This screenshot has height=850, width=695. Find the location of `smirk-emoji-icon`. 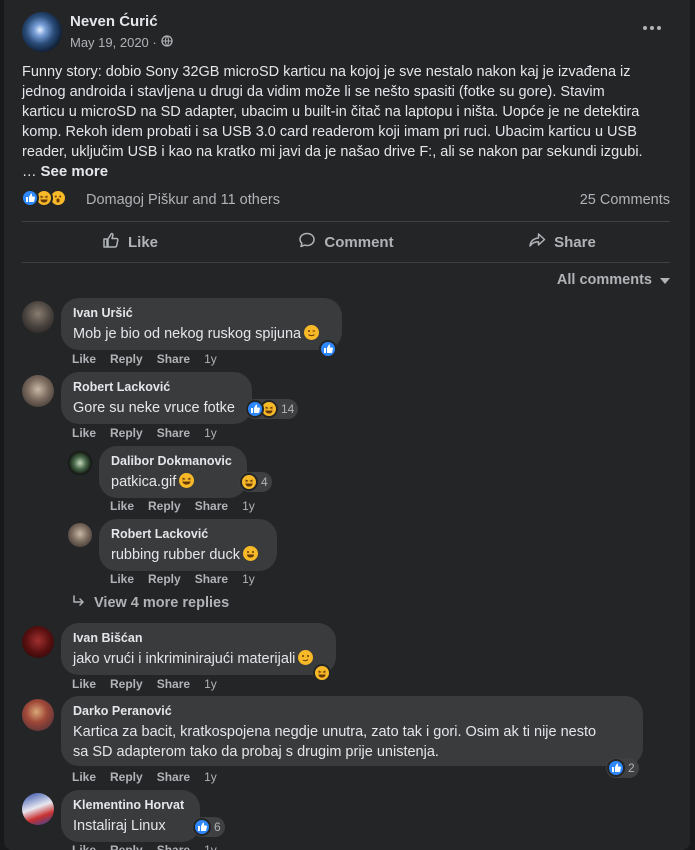

smirk-emoji-icon is located at coordinates (306, 657).